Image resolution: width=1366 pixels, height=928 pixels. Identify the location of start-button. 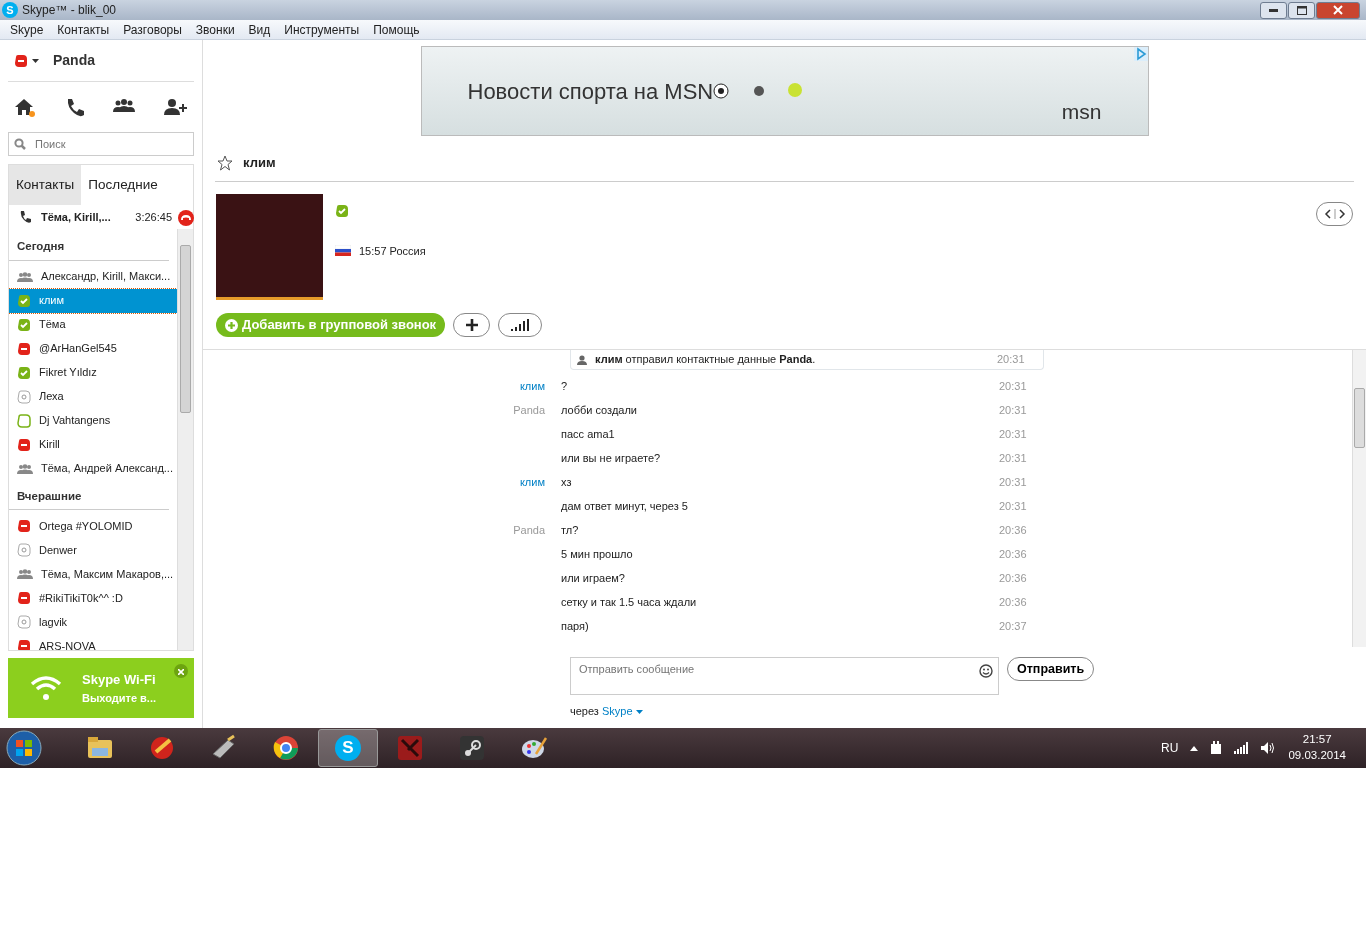
(24, 748).